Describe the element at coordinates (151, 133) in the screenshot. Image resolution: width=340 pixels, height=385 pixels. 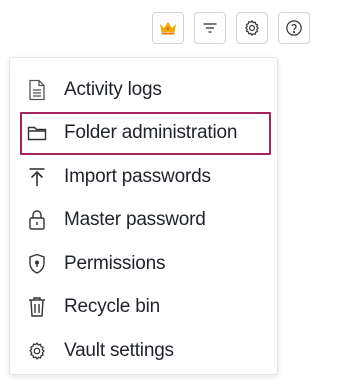
I see `menu-item-label: Folder administration` at that location.